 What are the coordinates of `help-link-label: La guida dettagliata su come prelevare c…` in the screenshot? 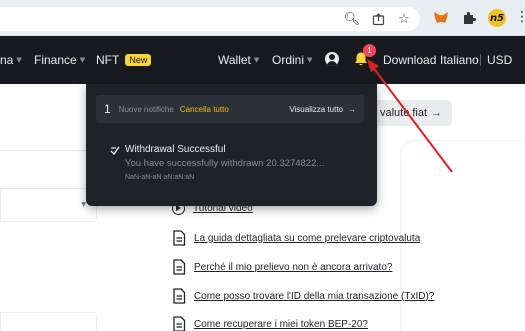 It's located at (307, 238).